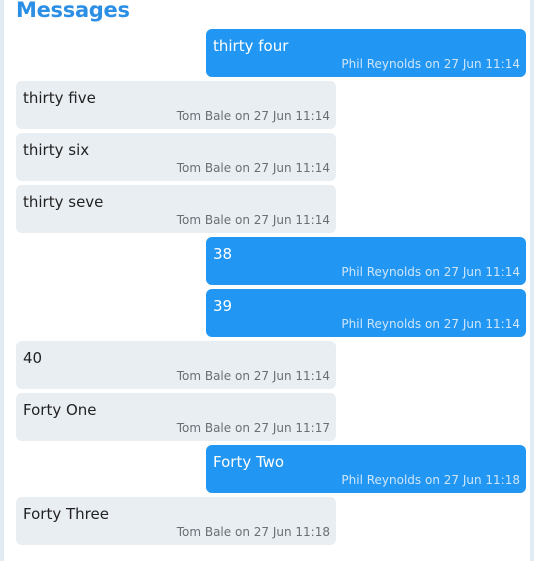  I want to click on message-text: Forty Three, so click(66, 514).